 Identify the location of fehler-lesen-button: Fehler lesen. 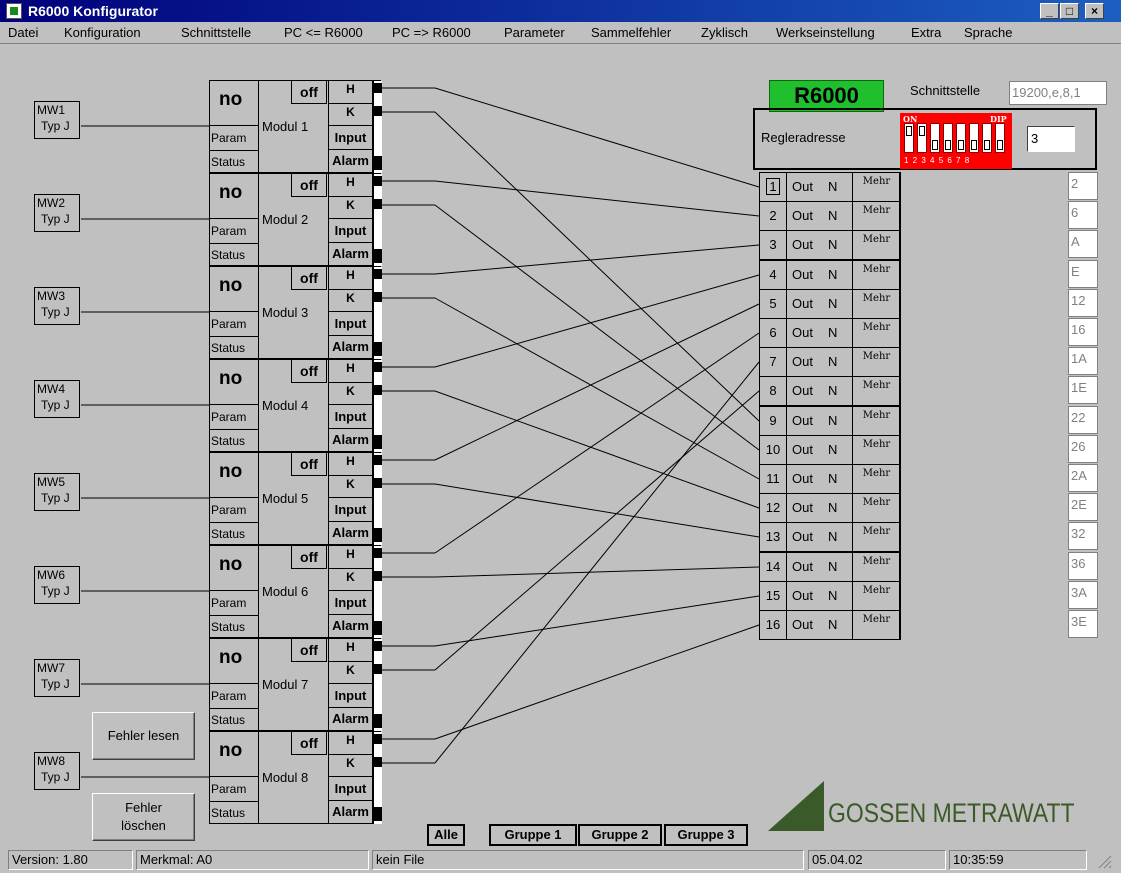
(143, 736).